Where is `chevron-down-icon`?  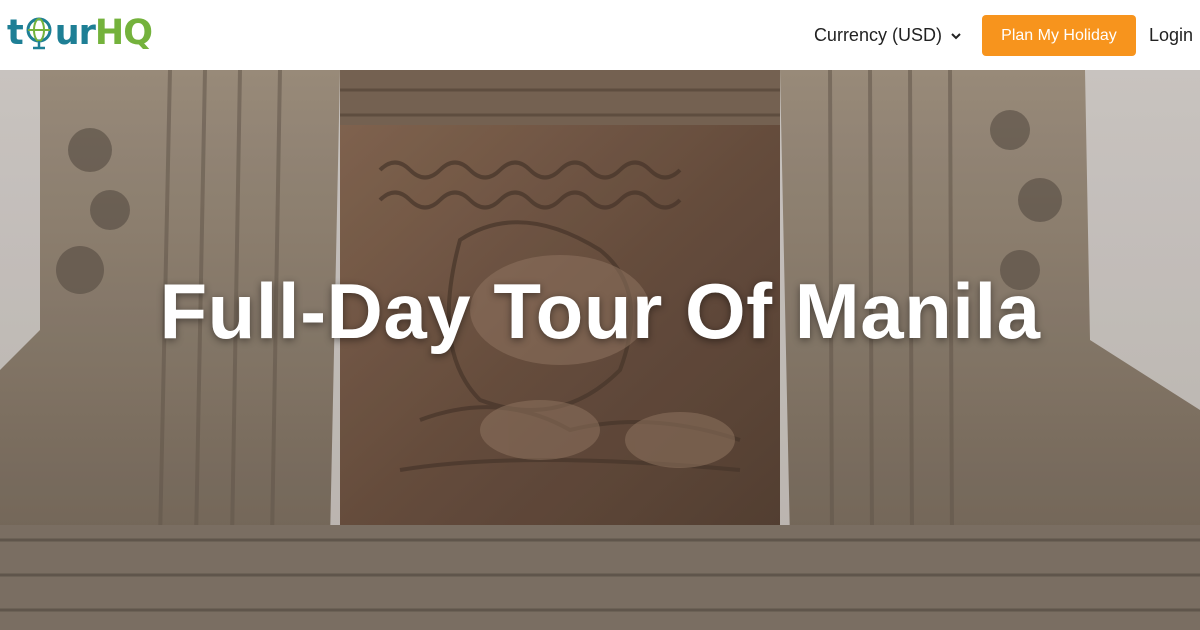
chevron-down-icon is located at coordinates (956, 35).